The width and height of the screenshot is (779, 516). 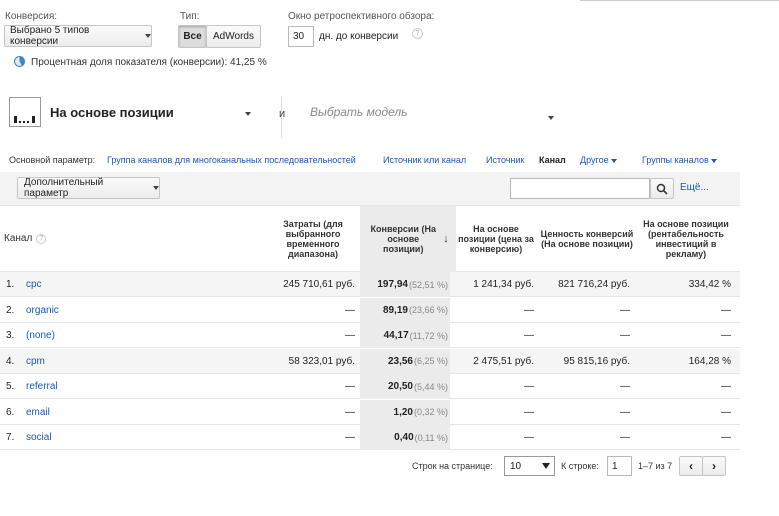 What do you see at coordinates (424, 160) in the screenshot?
I see `dimension-source-medium: Источник или канал` at bounding box center [424, 160].